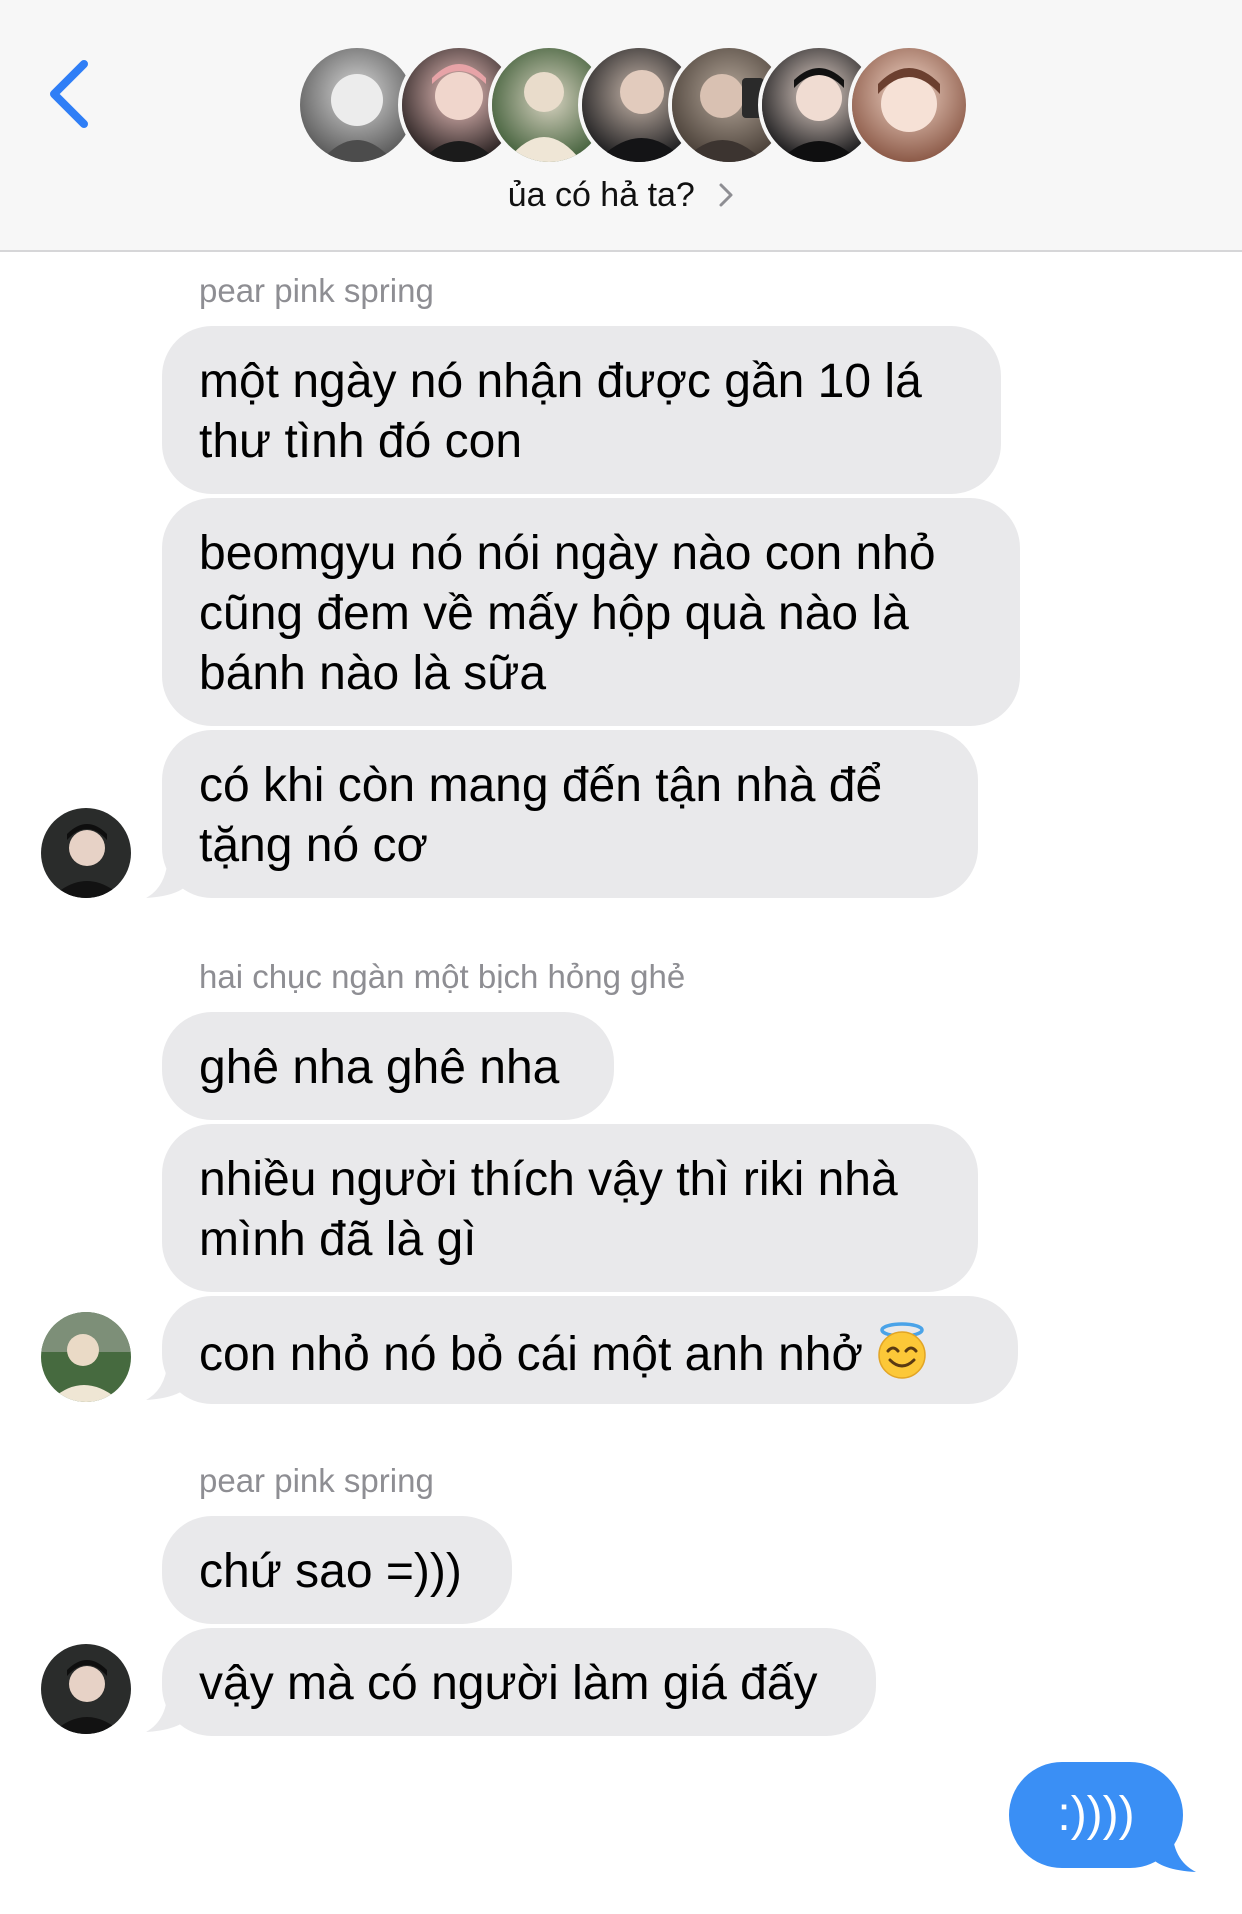 The image size is (1242, 1914). Describe the element at coordinates (560, 381) in the screenshot. I see `message-line: một ngày nó nhận được gần 10 lá` at that location.